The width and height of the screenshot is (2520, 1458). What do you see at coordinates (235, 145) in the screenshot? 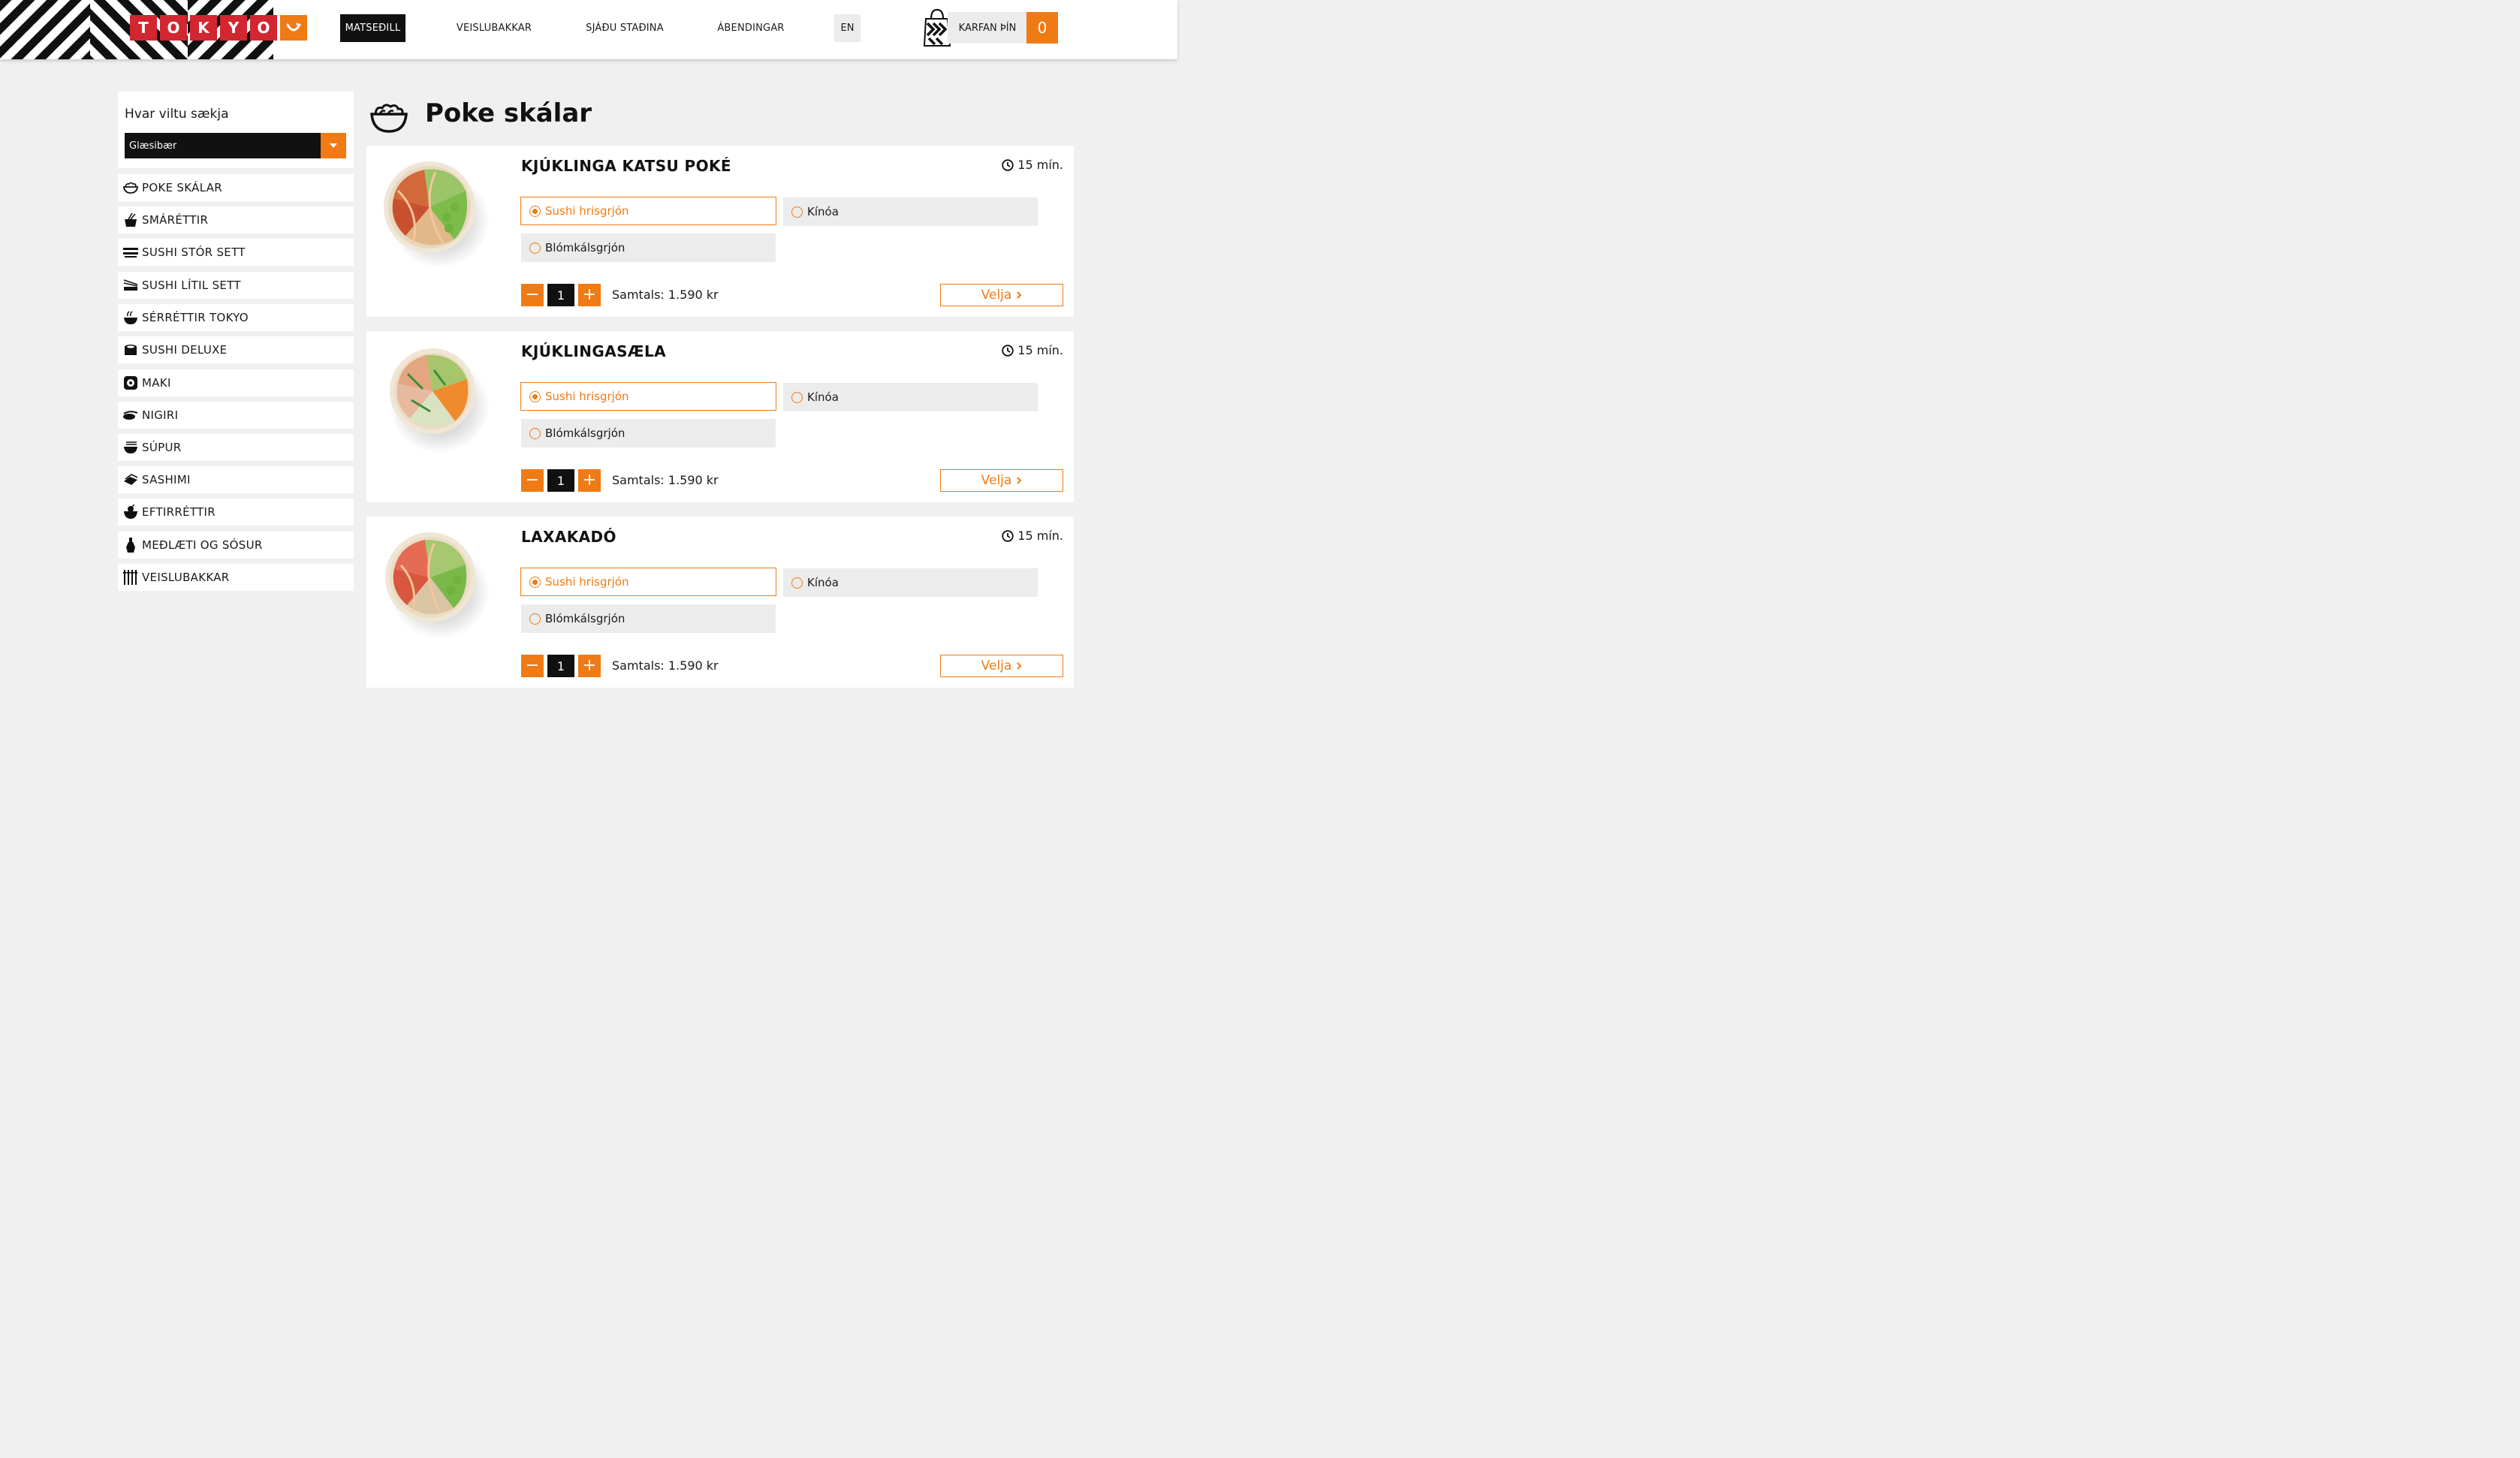
I see `pickup-location-select: Glæsibær` at bounding box center [235, 145].